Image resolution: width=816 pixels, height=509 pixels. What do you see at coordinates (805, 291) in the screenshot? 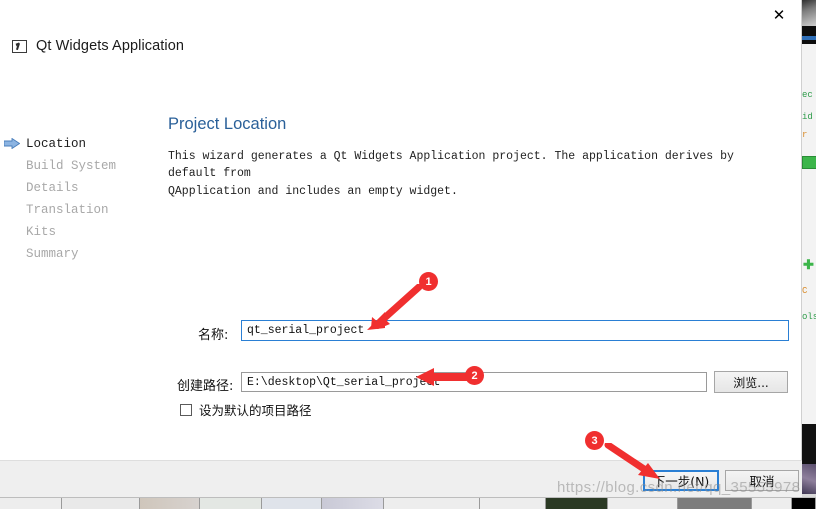
I see `bg-text-4: C` at bounding box center [805, 291].